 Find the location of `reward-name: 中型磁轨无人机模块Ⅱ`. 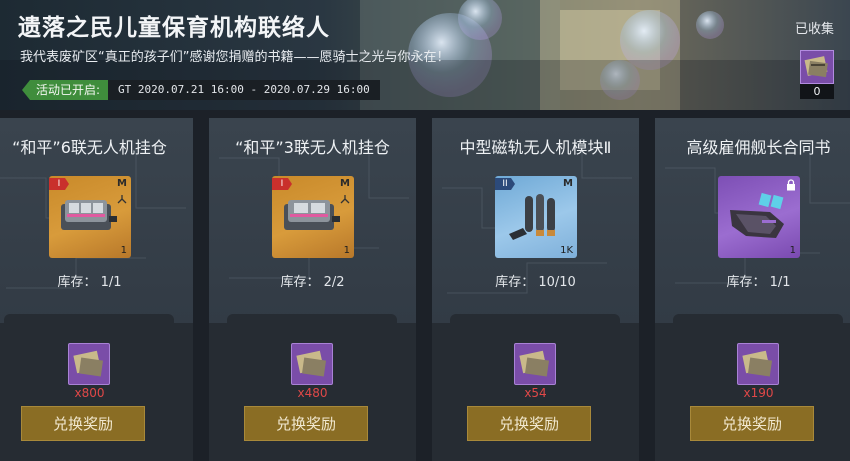

reward-name: 中型磁轨无人机模块Ⅱ is located at coordinates (535, 147).